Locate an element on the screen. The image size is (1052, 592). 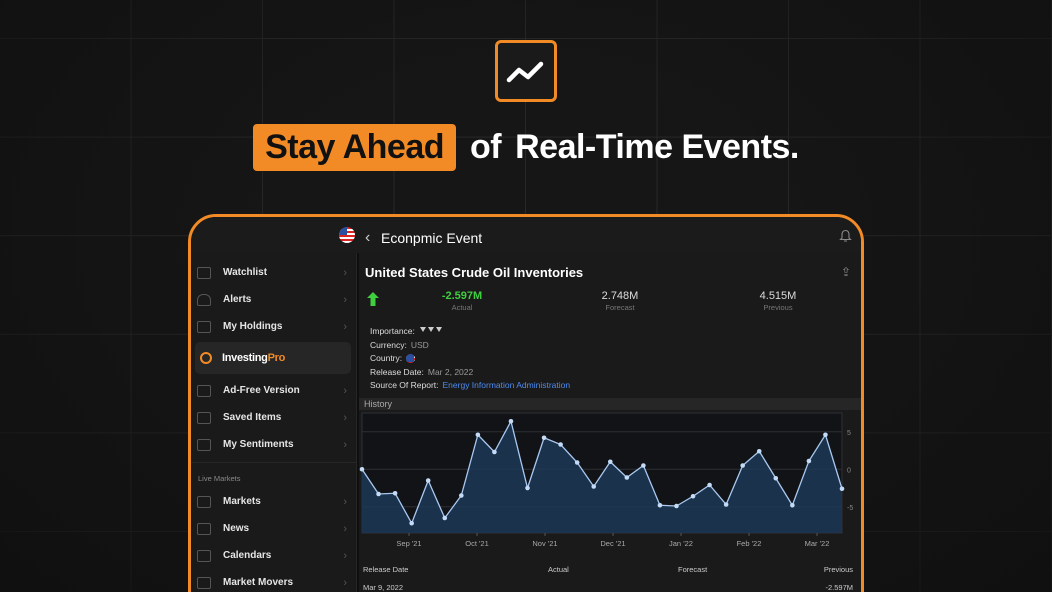
x-tick-label: Oct '21 is located at coordinates (477, 543).